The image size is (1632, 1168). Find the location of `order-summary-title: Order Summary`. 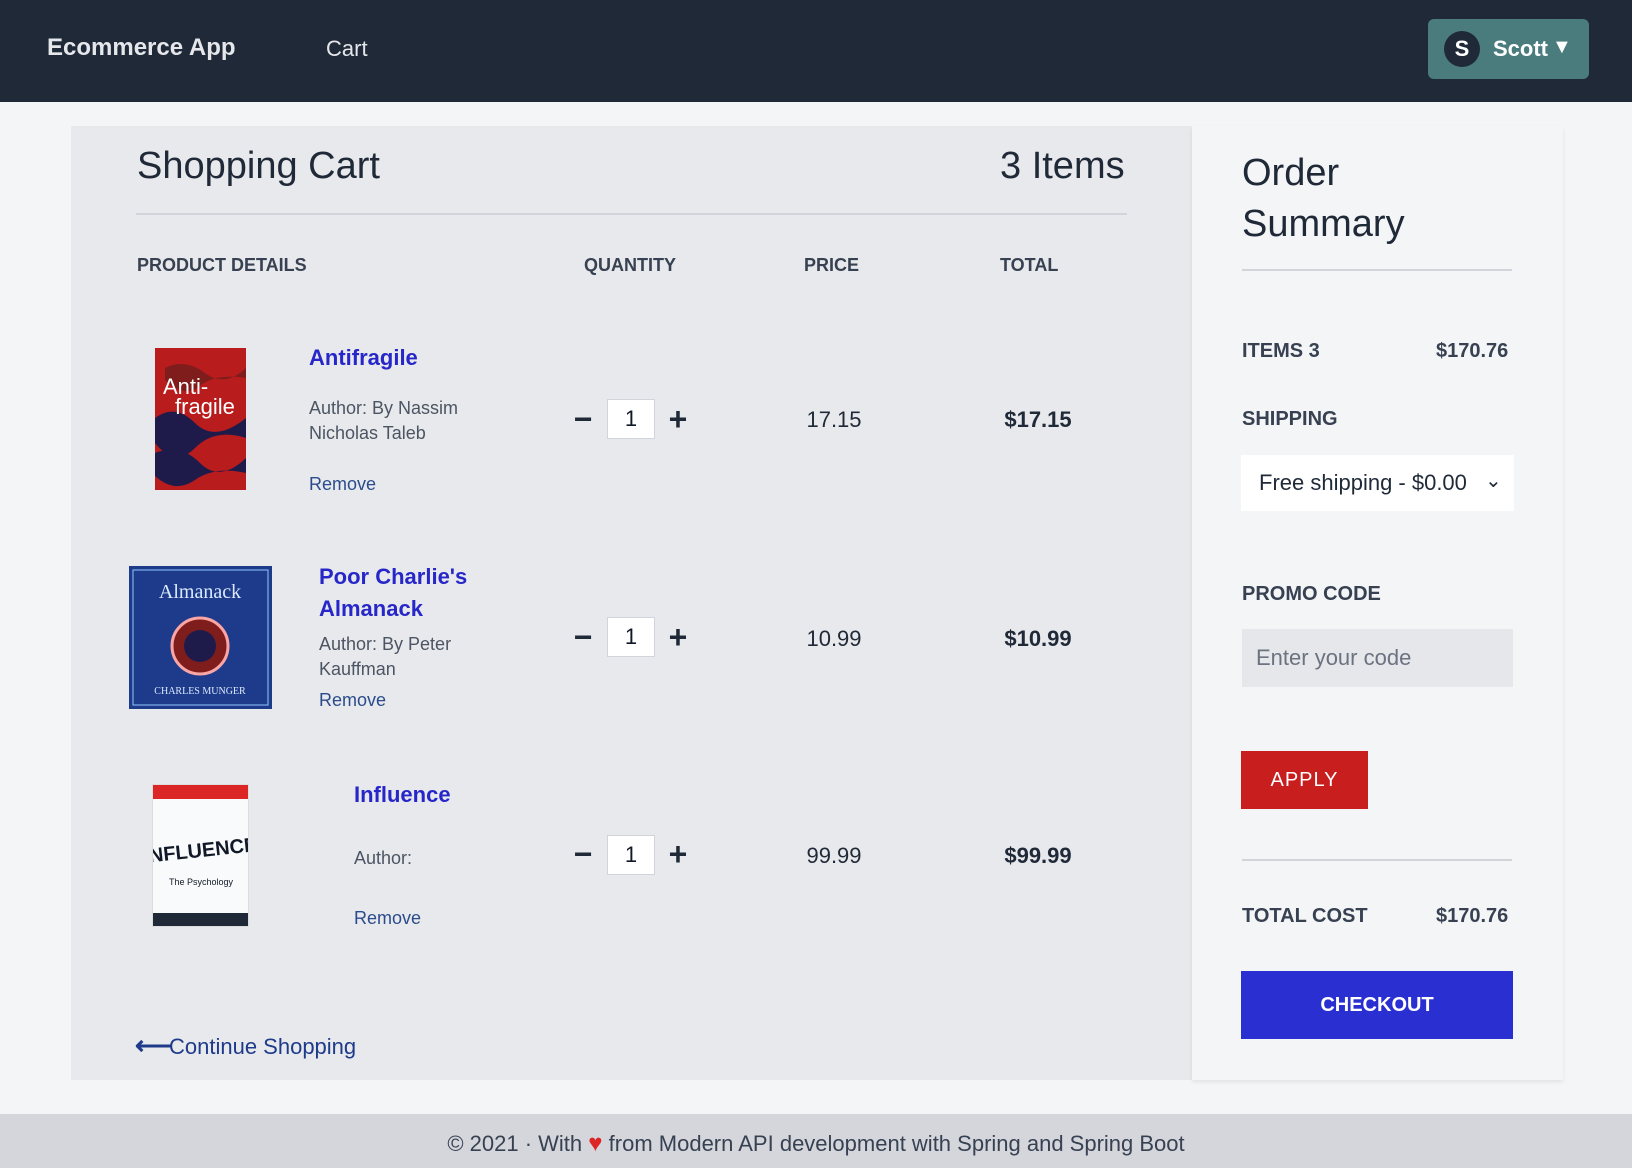

order-summary-title: Order Summary is located at coordinates (1323, 198).